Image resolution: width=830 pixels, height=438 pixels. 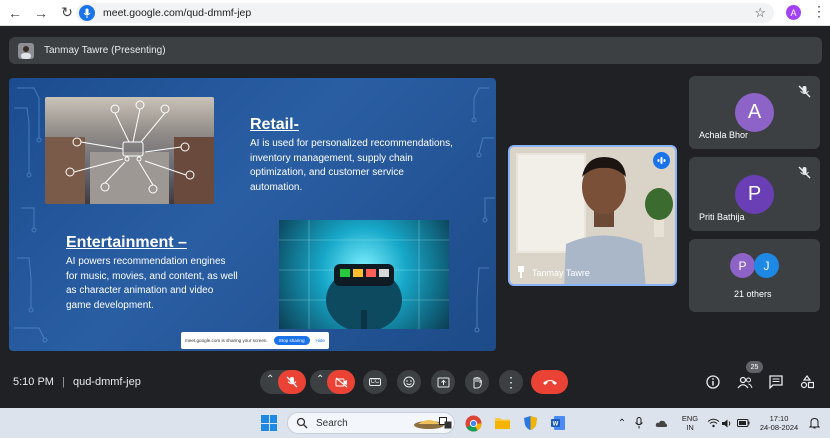 What do you see at coordinates (793, 12) in the screenshot?
I see `profile-avatar: A` at bounding box center [793, 12].